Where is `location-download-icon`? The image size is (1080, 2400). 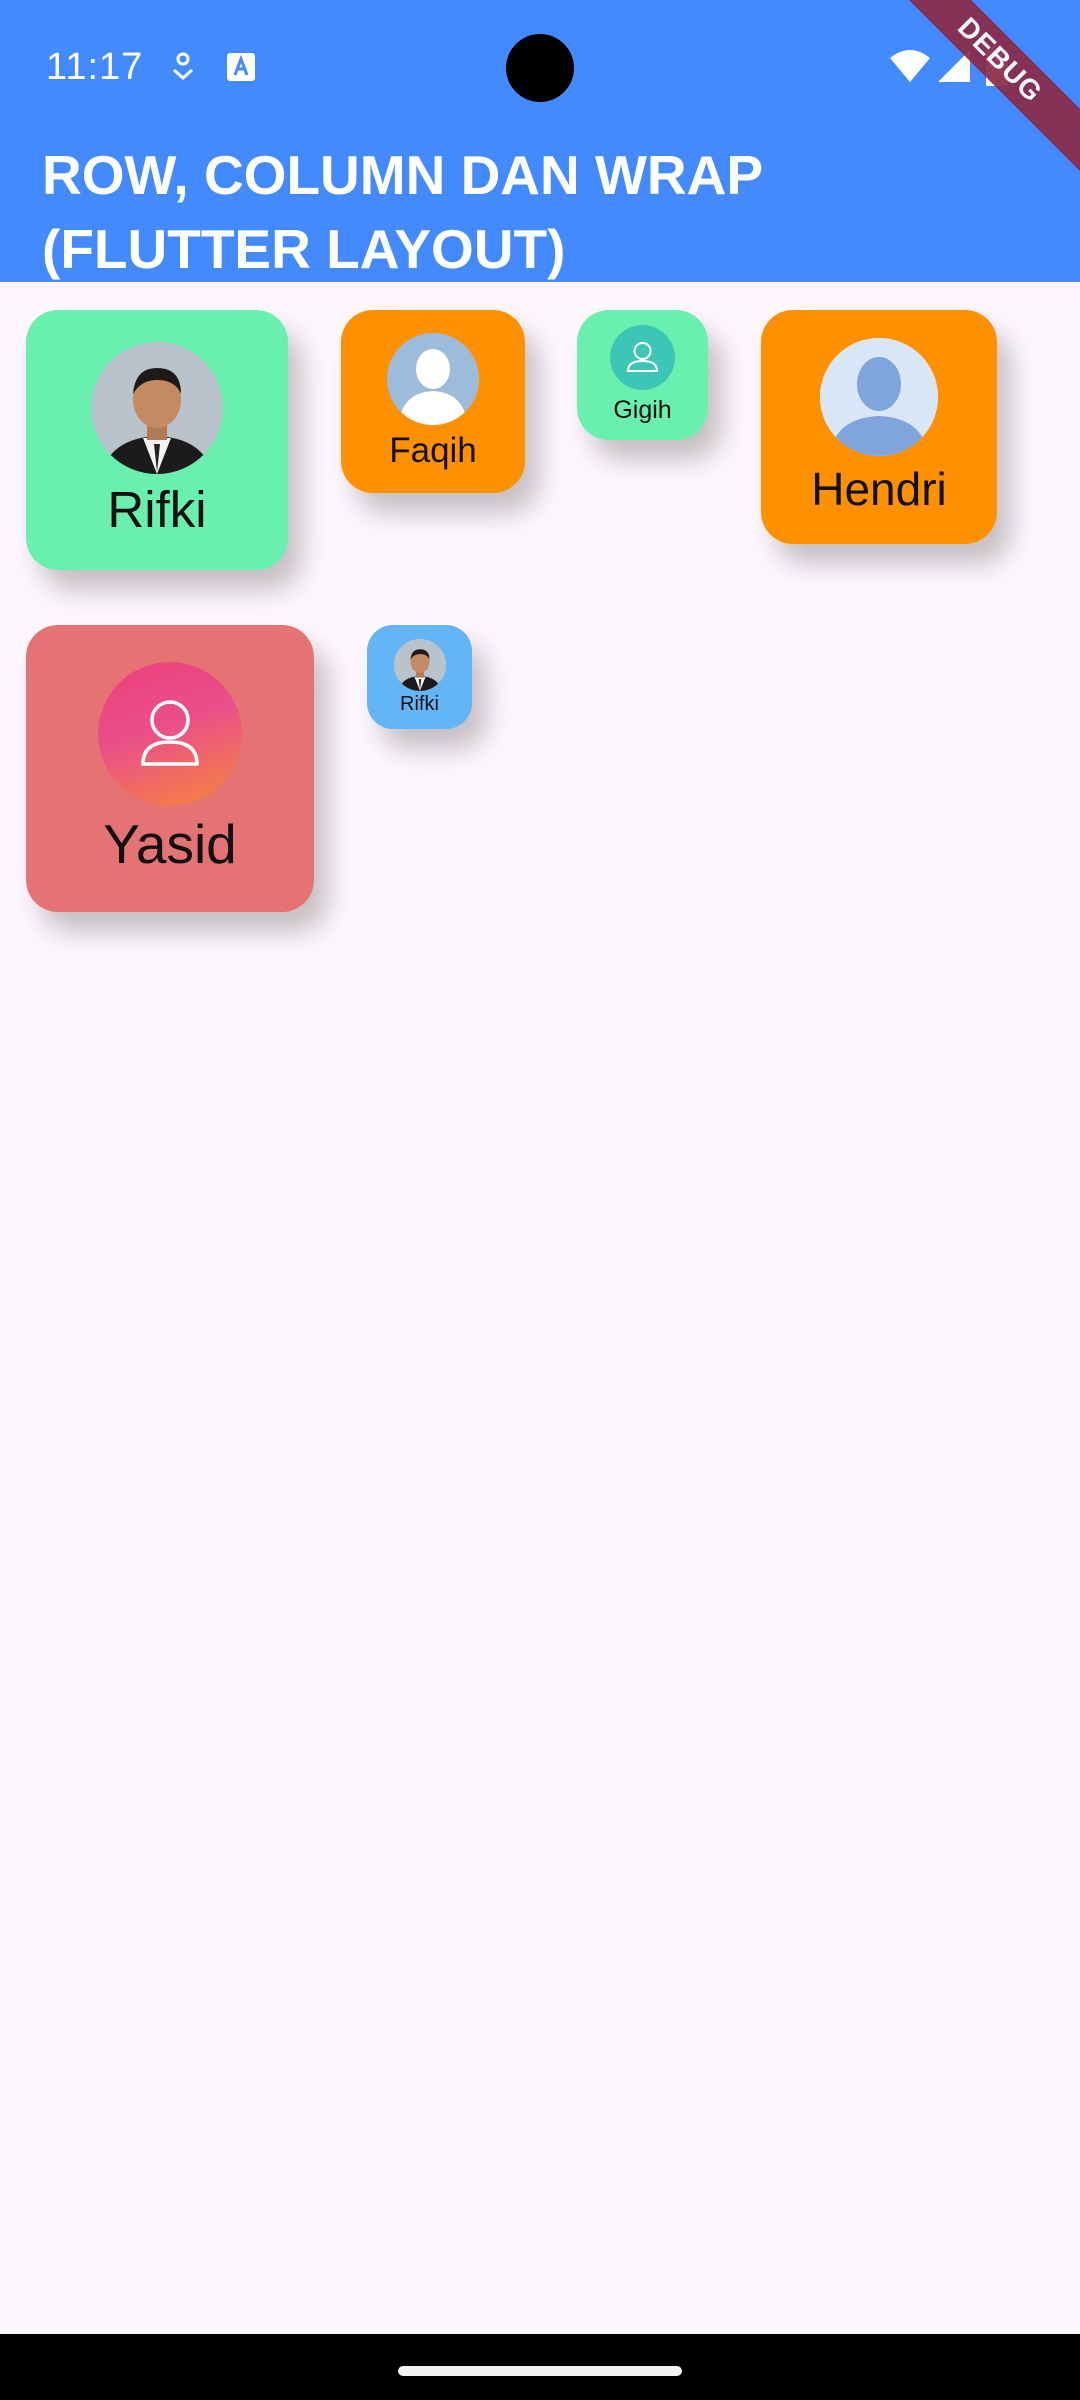 location-download-icon is located at coordinates (183, 67).